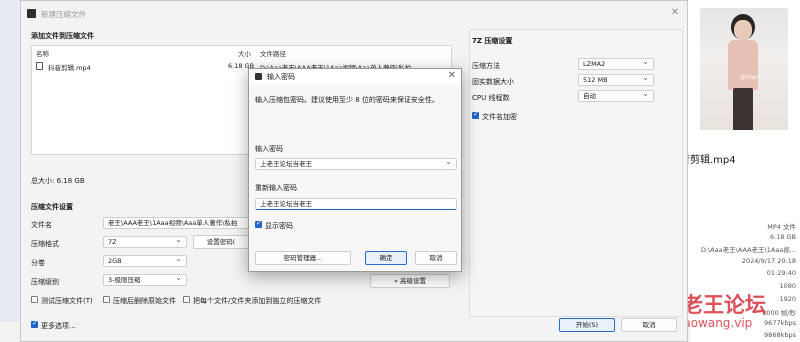  I want to click on seven-zip-heading: 7Z 压缩设置, so click(492, 41).